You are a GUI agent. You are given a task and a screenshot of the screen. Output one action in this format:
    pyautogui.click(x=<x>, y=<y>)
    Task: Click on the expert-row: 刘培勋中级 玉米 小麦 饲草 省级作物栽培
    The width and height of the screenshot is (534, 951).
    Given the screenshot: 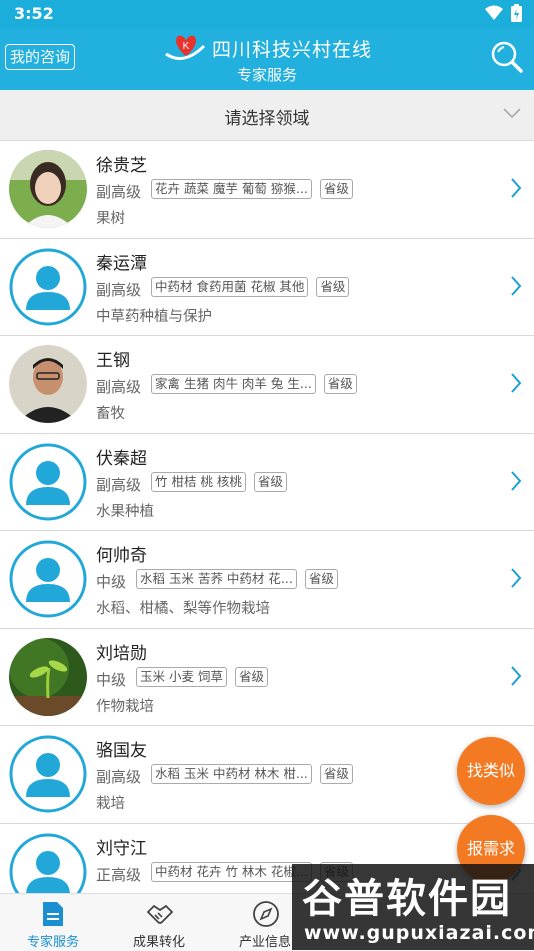 What is the action you would take?
    pyautogui.click(x=267, y=677)
    